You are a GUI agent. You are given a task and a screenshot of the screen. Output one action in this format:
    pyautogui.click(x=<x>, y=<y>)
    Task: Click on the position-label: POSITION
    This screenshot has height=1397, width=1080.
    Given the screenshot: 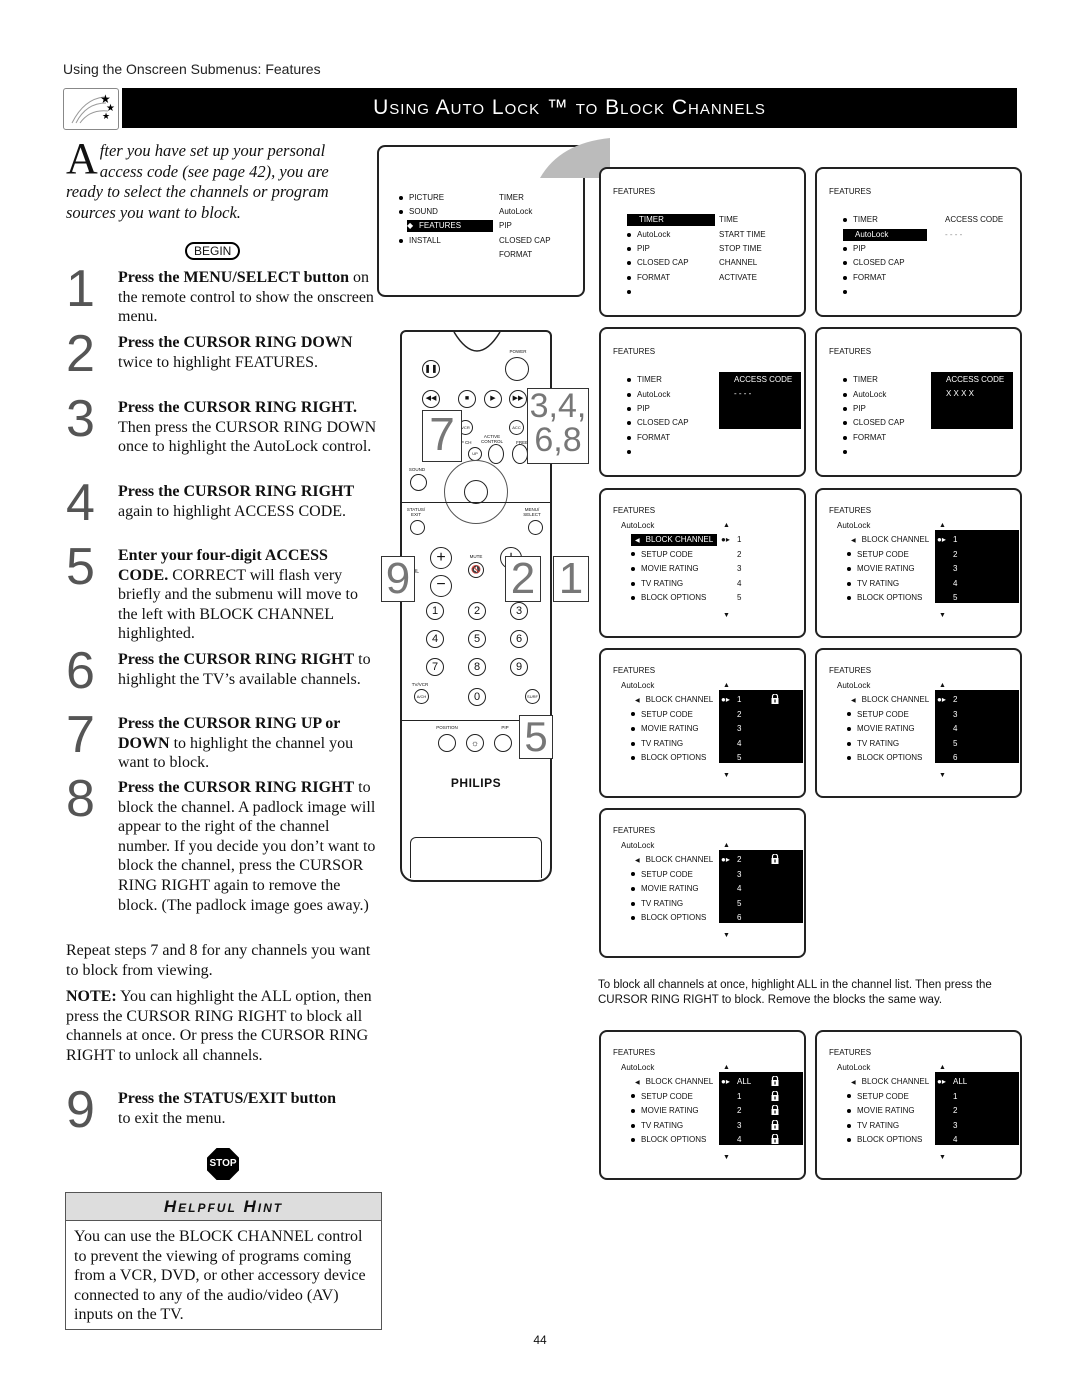 What is the action you would take?
    pyautogui.click(x=447, y=727)
    